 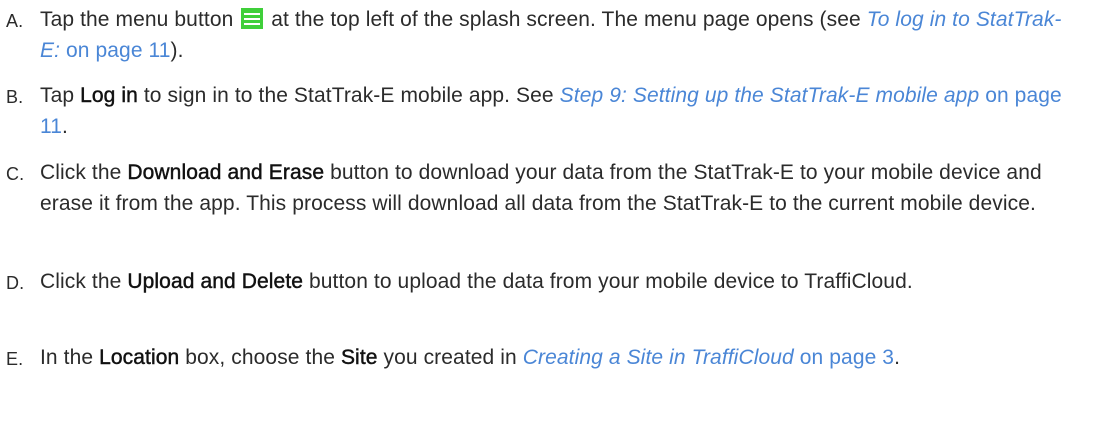 What do you see at coordinates (15, 97) in the screenshot?
I see `step-letter: B.` at bounding box center [15, 97].